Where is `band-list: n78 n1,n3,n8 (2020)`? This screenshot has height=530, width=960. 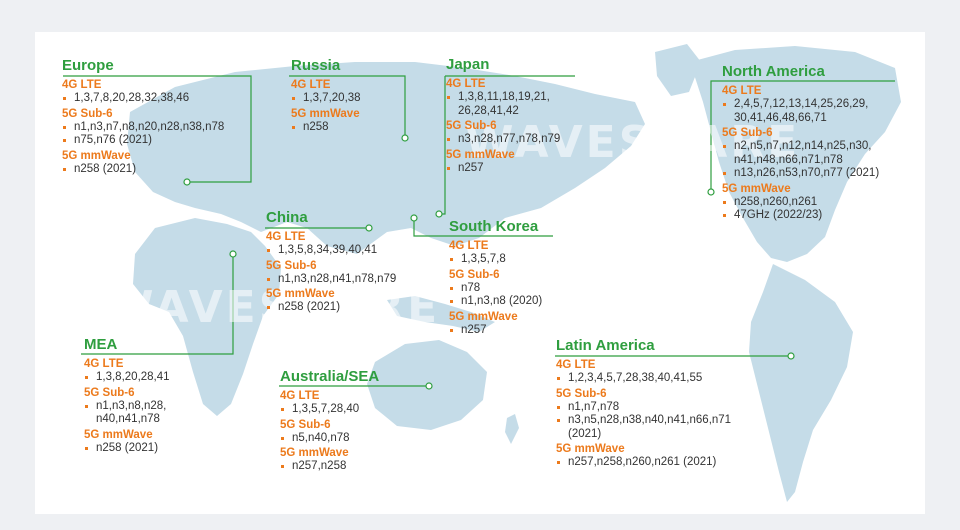 band-list: n78 n1,n3,n8 (2020) is located at coordinates (495, 295).